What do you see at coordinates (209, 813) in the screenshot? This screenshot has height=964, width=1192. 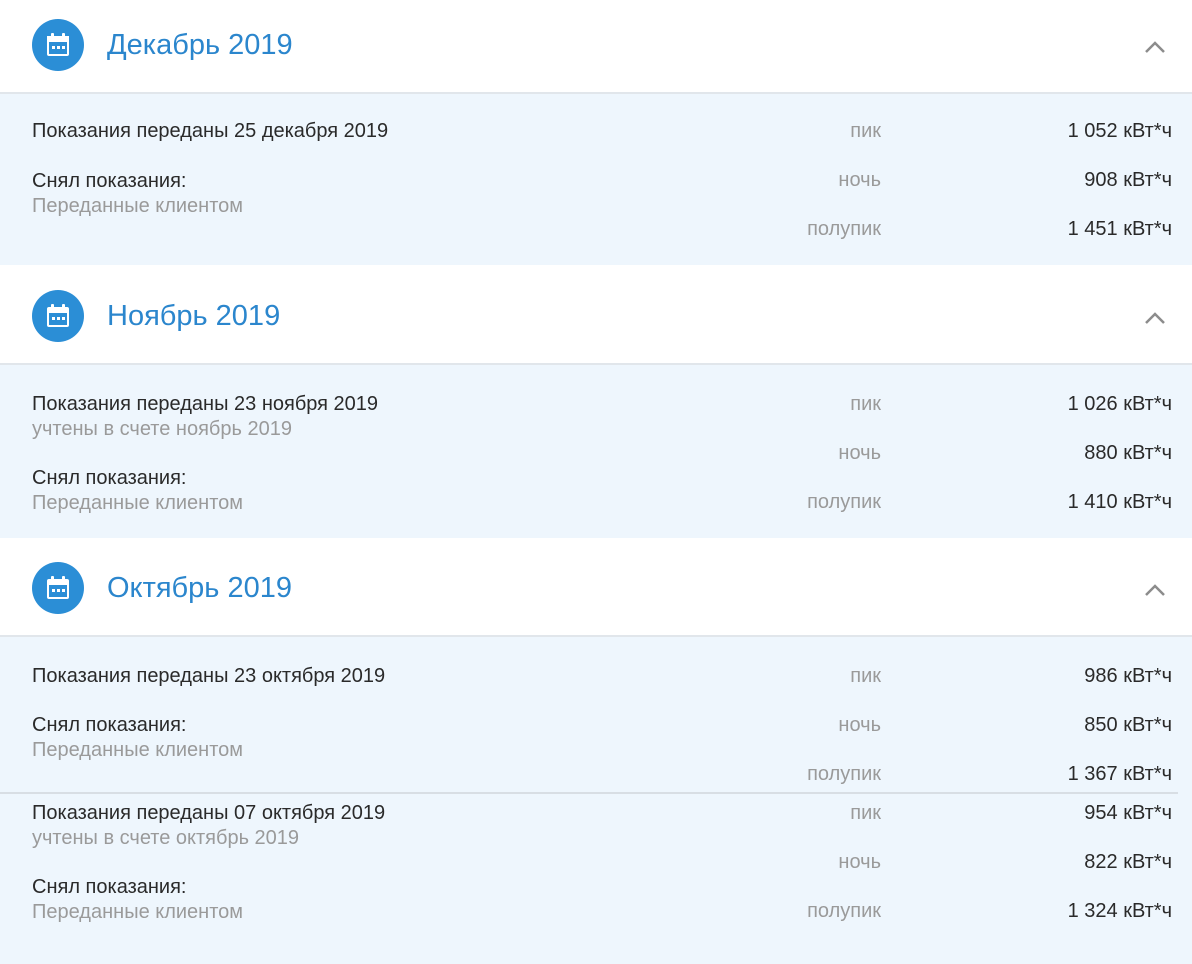 I see `submission-date: Показания переданы 07 октября 2019` at bounding box center [209, 813].